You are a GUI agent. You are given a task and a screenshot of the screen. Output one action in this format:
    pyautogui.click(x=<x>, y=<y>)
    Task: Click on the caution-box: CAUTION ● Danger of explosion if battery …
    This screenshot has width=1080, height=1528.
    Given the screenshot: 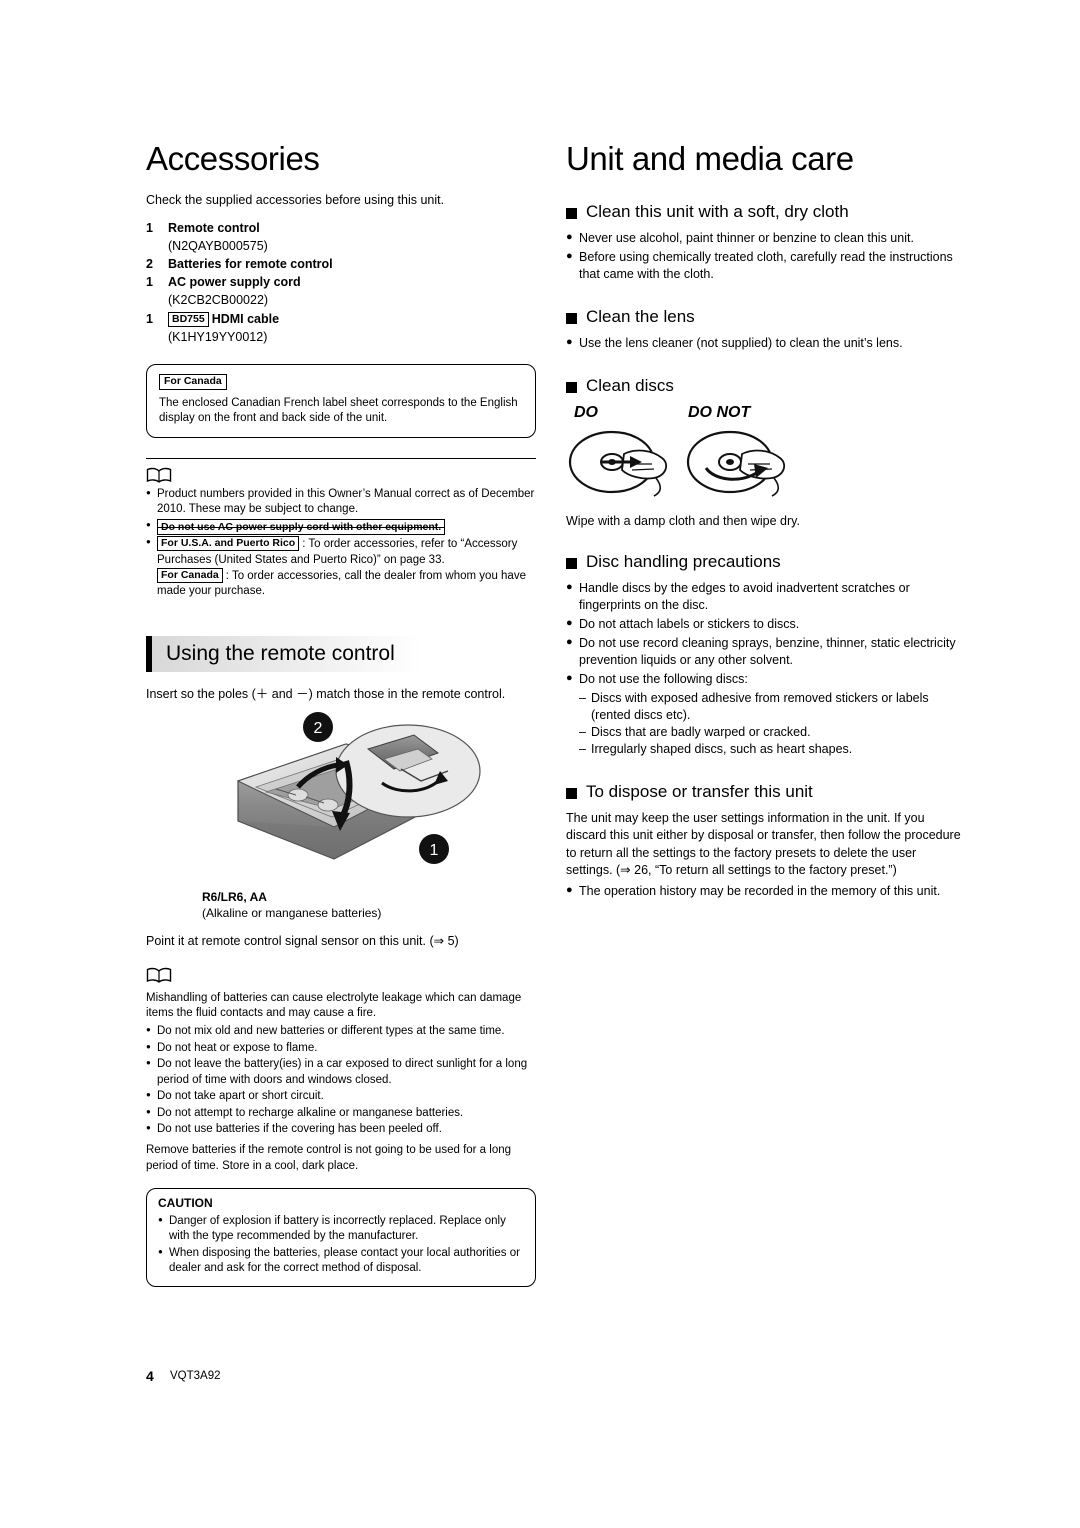 What is the action you would take?
    pyautogui.click(x=341, y=1238)
    